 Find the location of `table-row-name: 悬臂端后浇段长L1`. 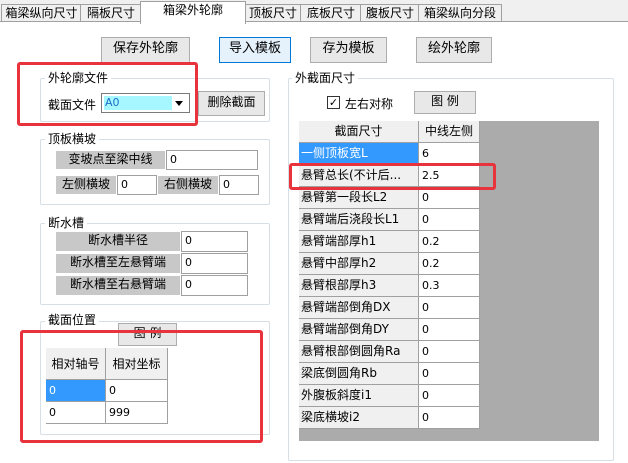

table-row-name: 悬臂端后浇段长L1 is located at coordinates (359, 220).